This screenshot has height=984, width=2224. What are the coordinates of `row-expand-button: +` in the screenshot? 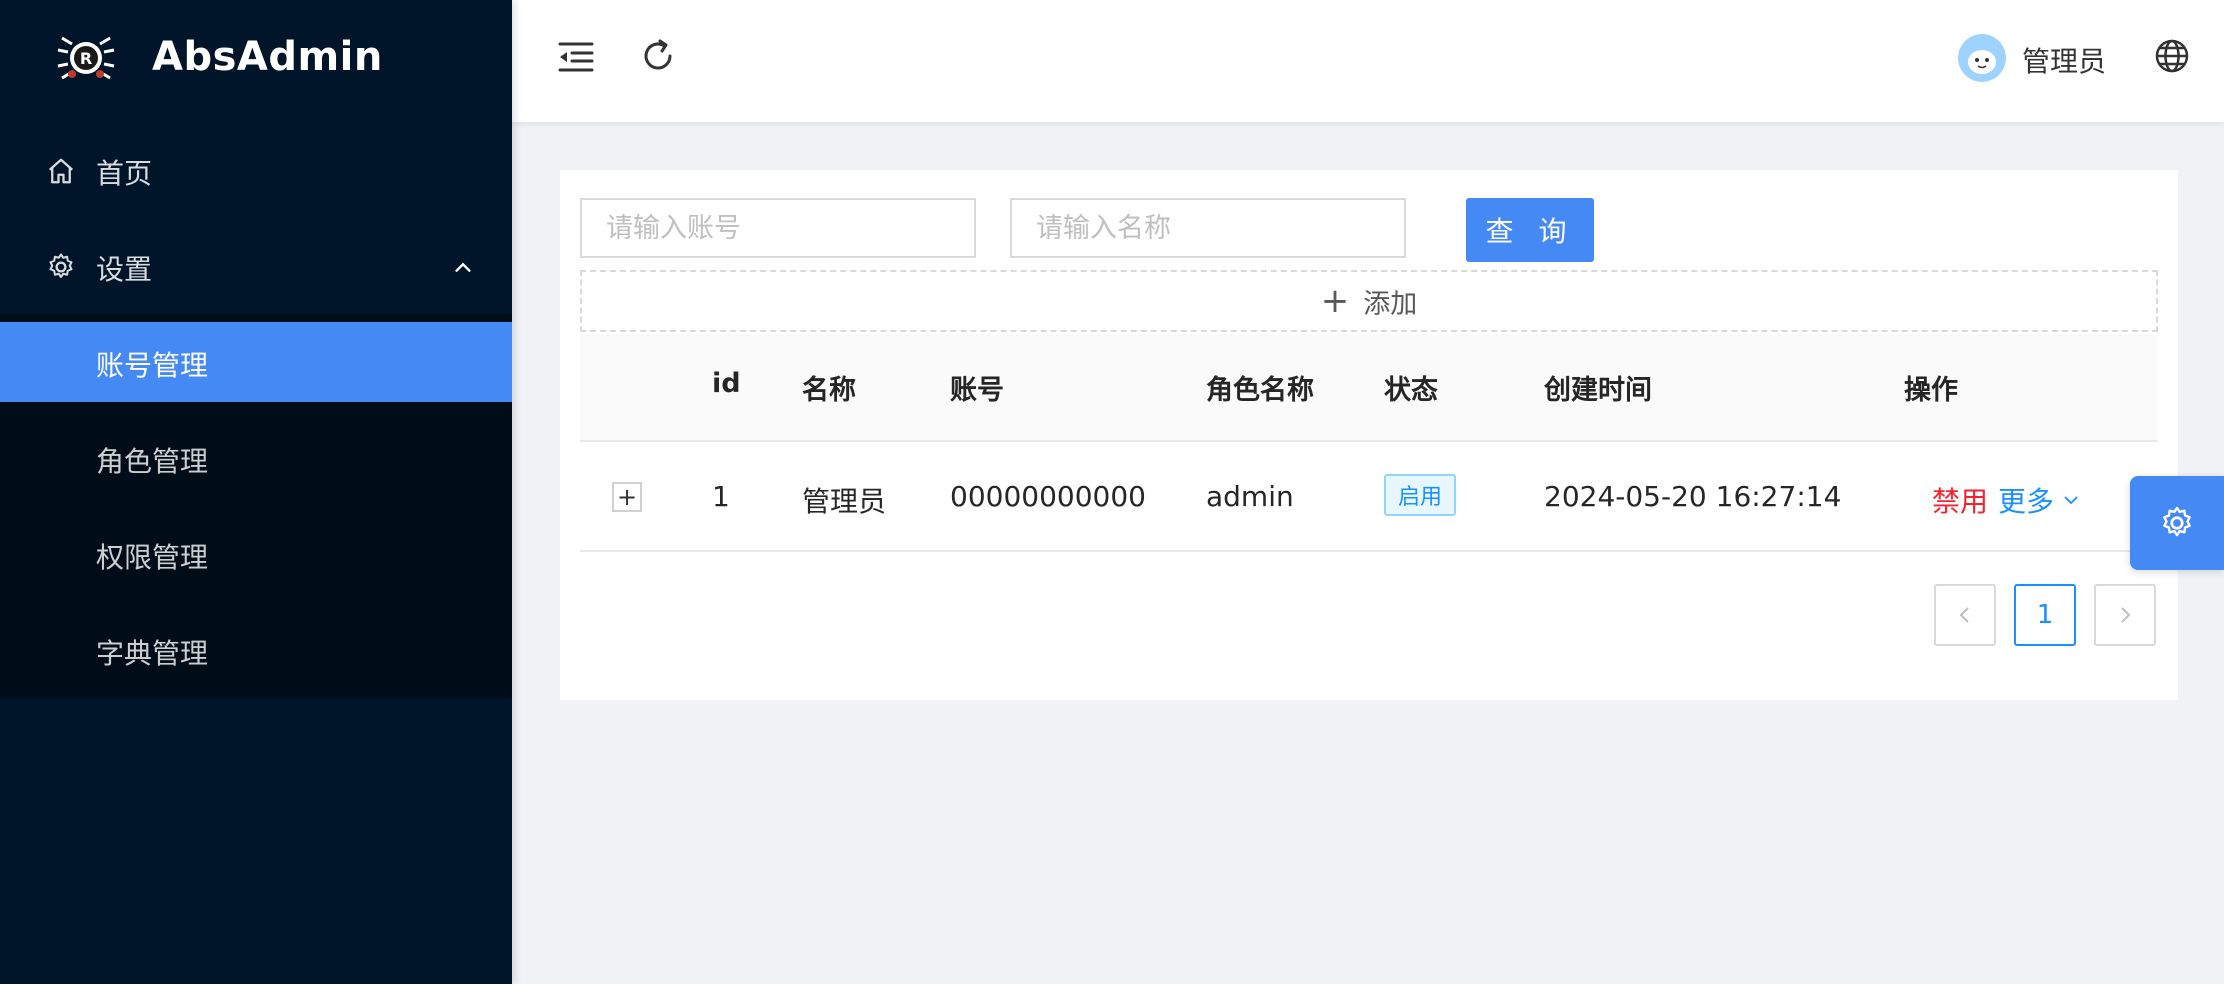 It's located at (627, 497).